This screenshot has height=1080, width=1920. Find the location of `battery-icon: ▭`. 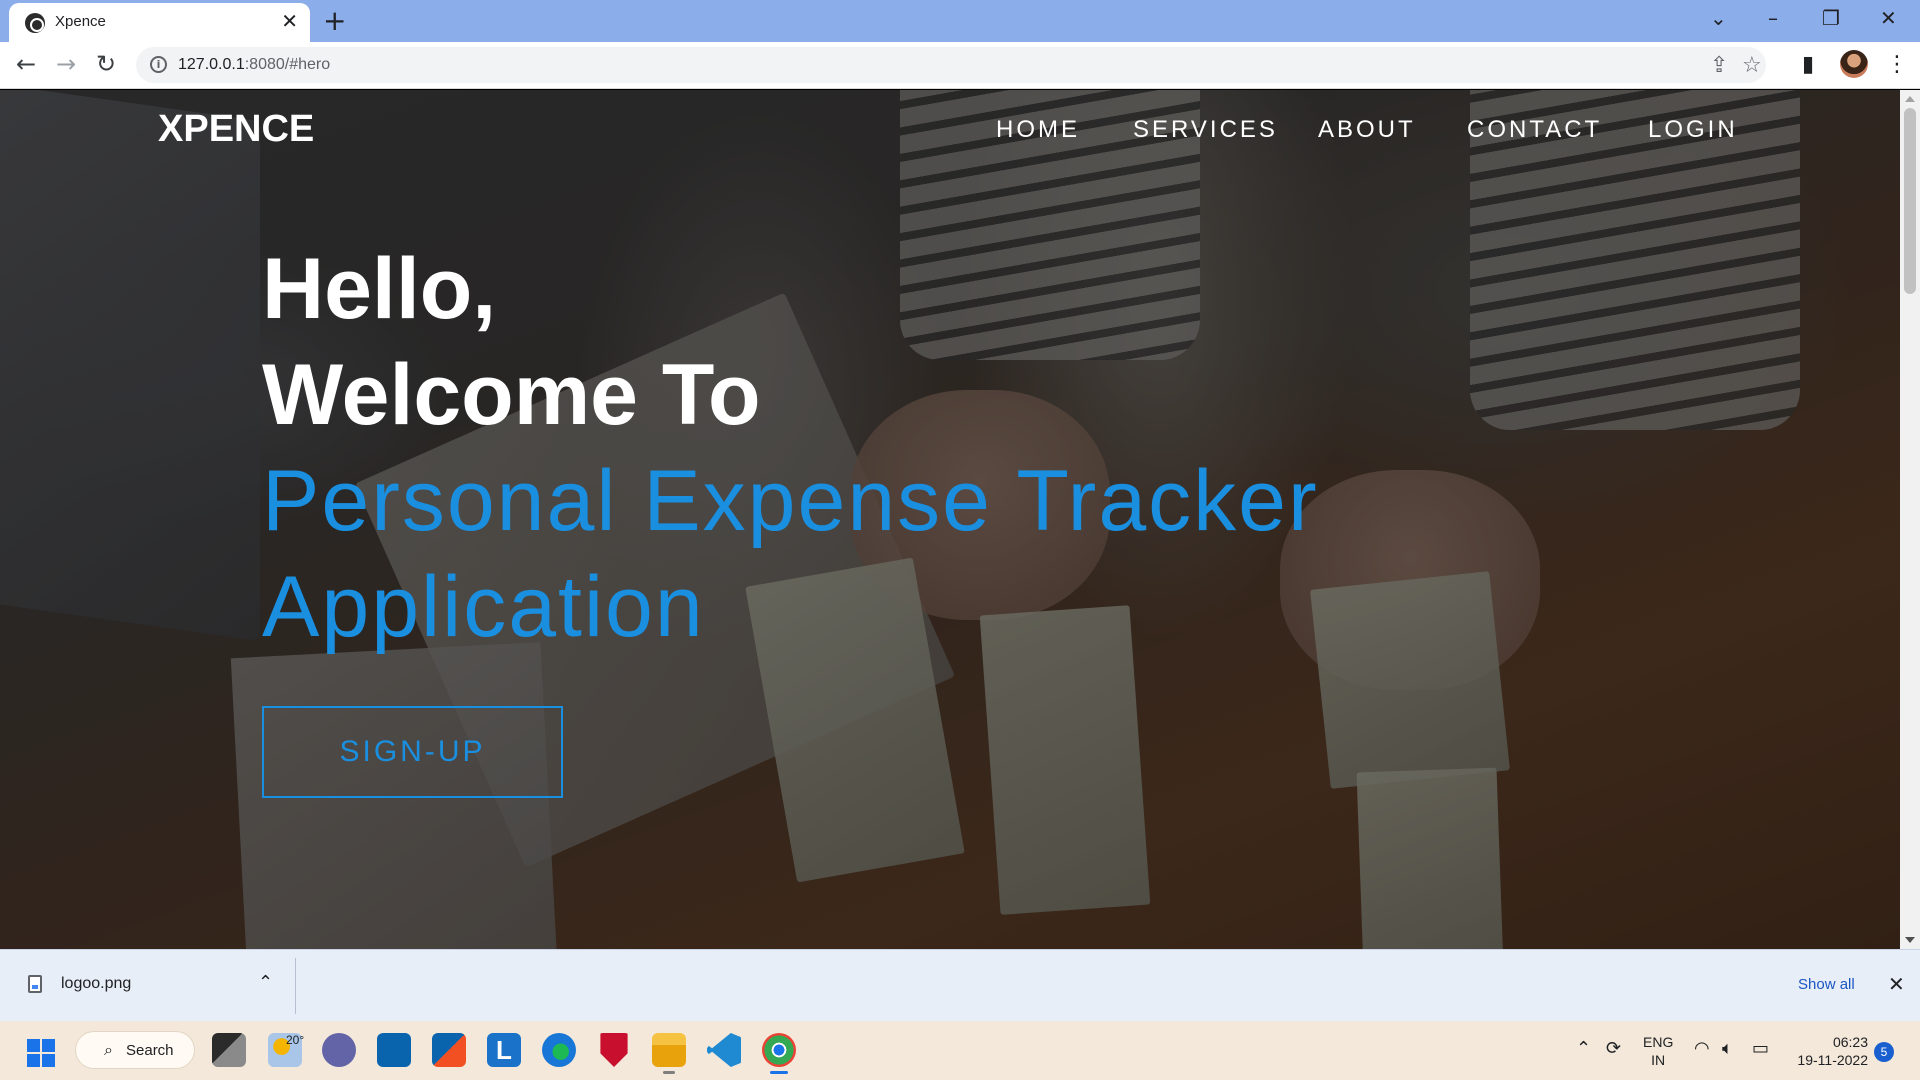

battery-icon: ▭ is located at coordinates (1760, 1048).